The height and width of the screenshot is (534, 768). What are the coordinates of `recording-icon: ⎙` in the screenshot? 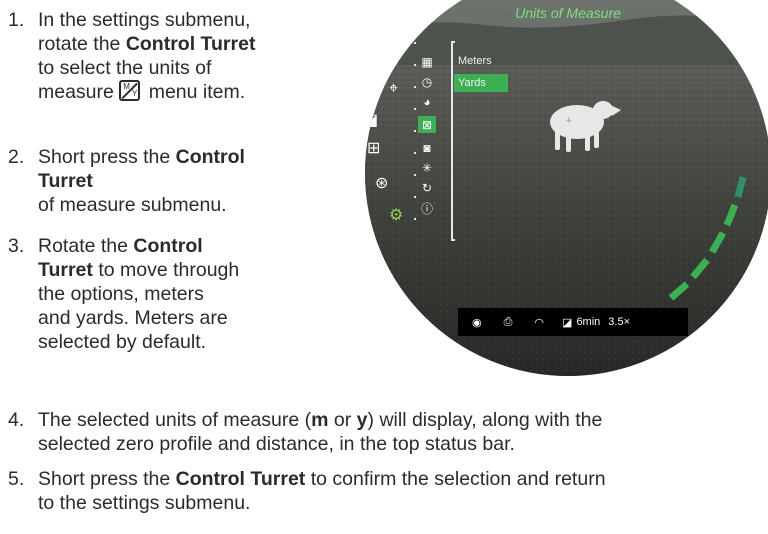 It's located at (508, 321).